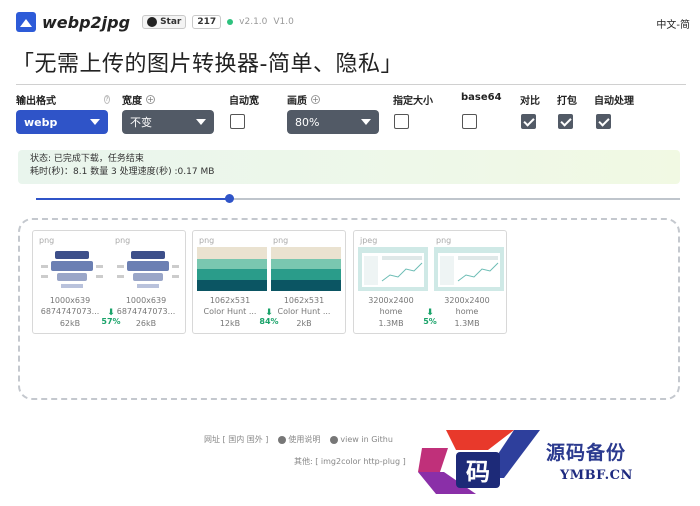  Describe the element at coordinates (413, 101) in the screenshot. I see `fixed-size-label: 指定大小` at that location.